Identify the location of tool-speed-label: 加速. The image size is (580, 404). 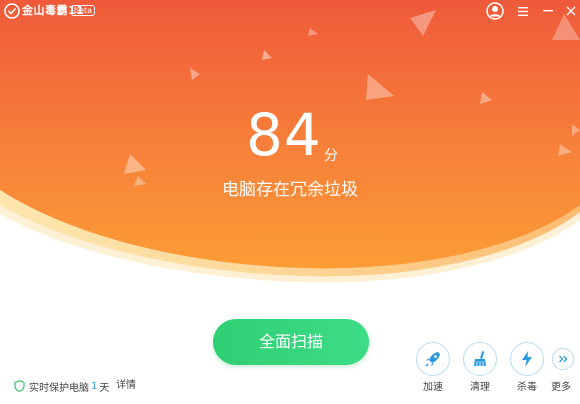
(433, 387).